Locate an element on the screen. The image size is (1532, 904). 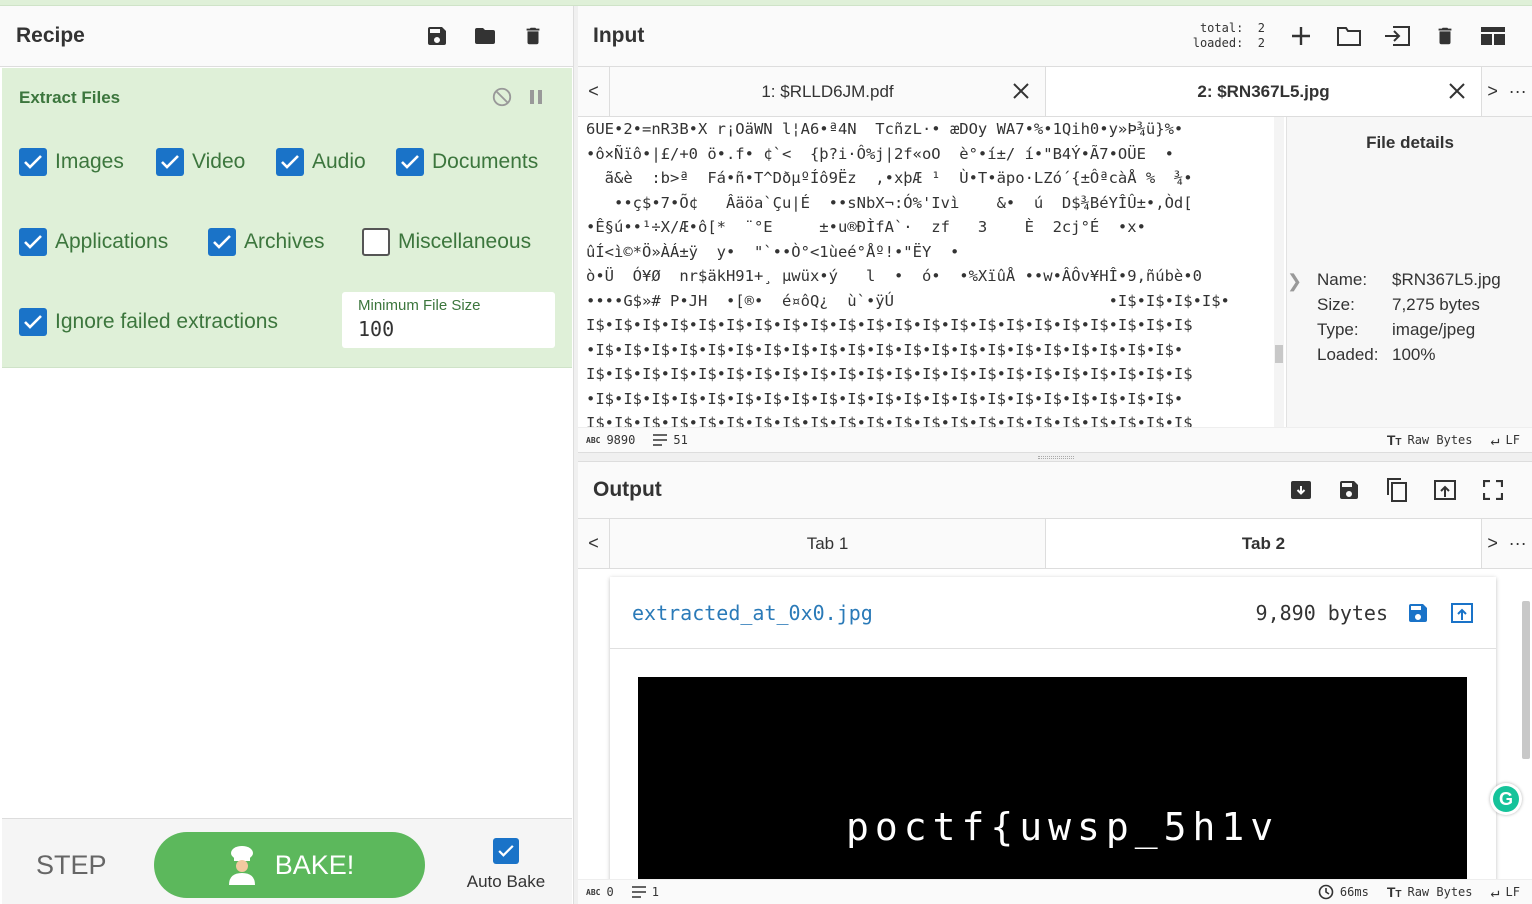
image-text: poctf{uwsp_5h1v is located at coordinates (1063, 827).